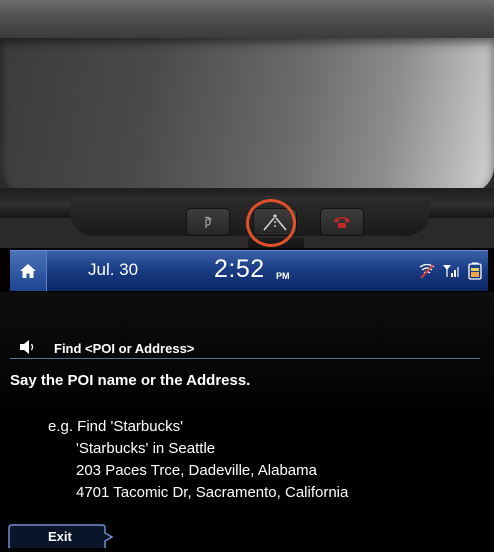 This screenshot has height=552, width=494. I want to click on status-date: Jul. 30, so click(113, 269).